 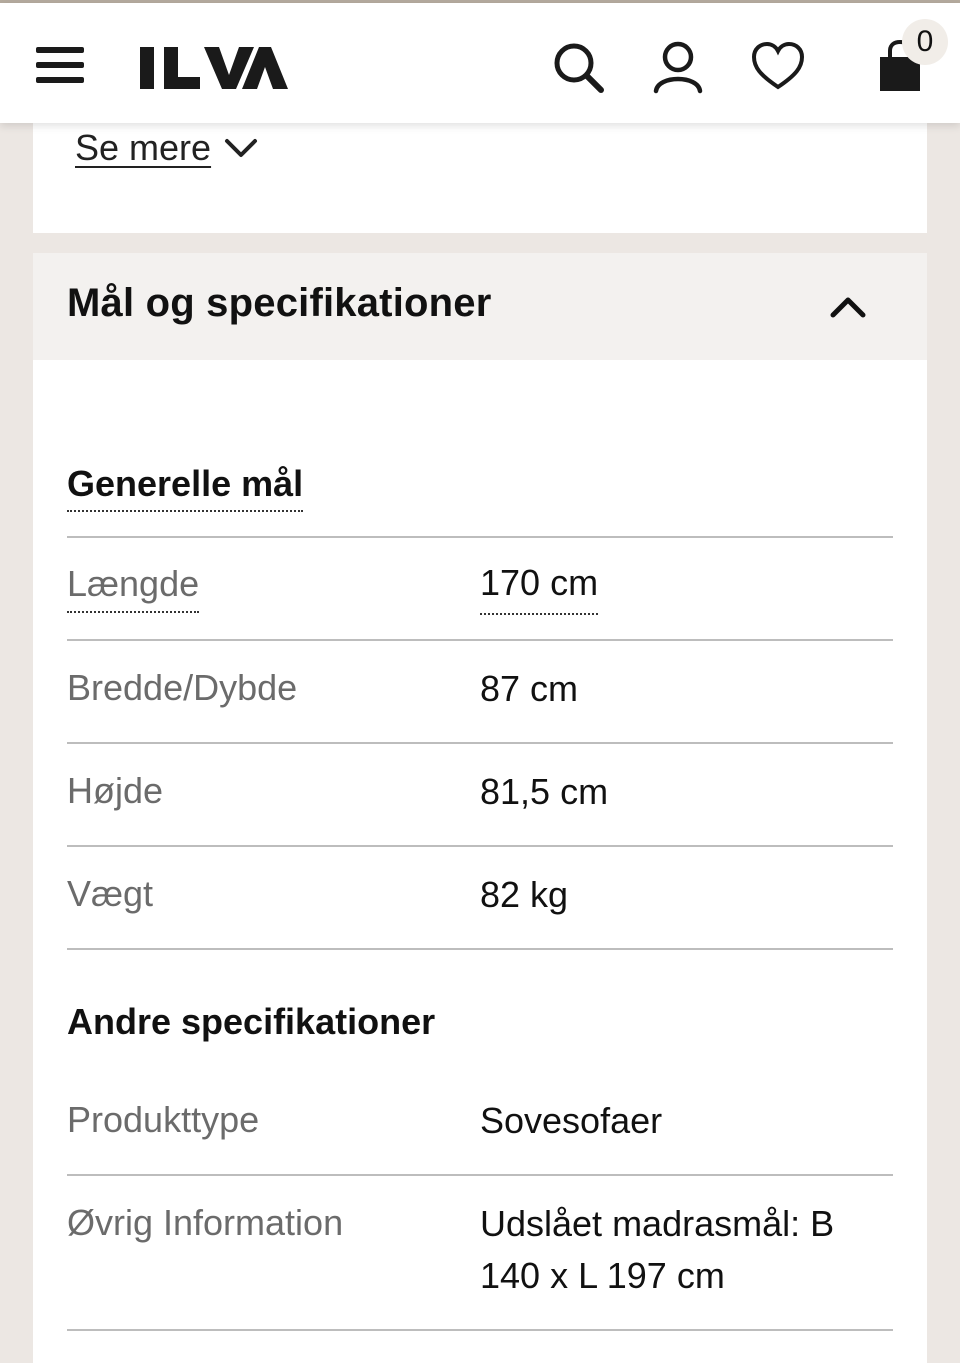 I want to click on spec-row-length: Længde 170 cm, so click(x=480, y=589).